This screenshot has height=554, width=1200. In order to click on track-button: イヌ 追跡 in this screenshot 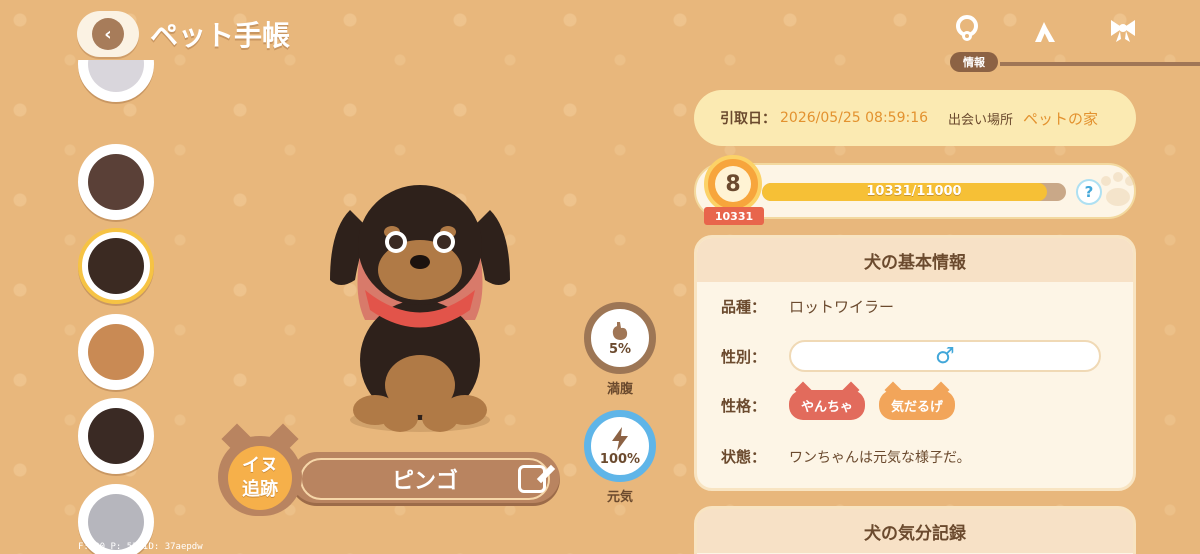, I will do `click(260, 476)`.